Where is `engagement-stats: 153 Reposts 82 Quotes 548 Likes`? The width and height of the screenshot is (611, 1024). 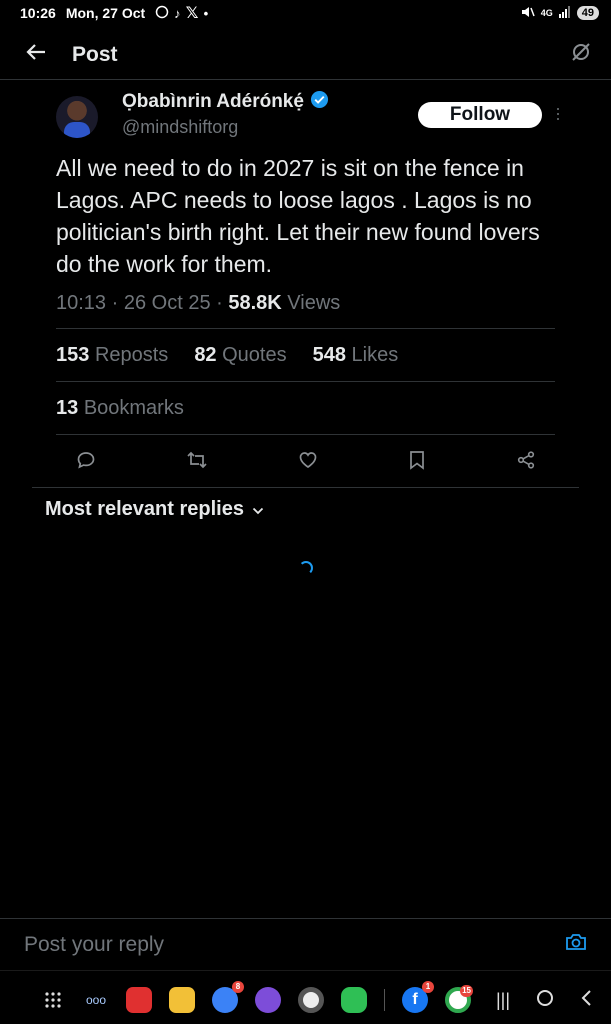 engagement-stats: 153 Reposts 82 Quotes 548 Likes is located at coordinates (306, 355).